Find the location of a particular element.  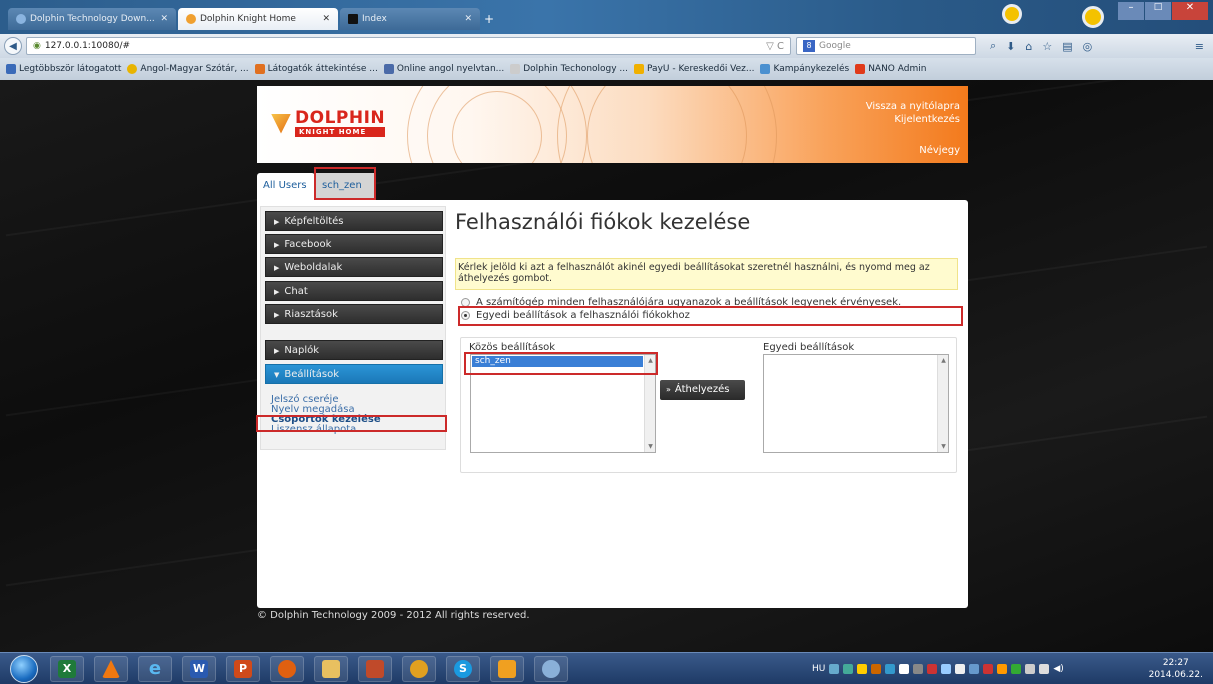

tab-label: Dolphin Knight Home is located at coordinates (248, 19).